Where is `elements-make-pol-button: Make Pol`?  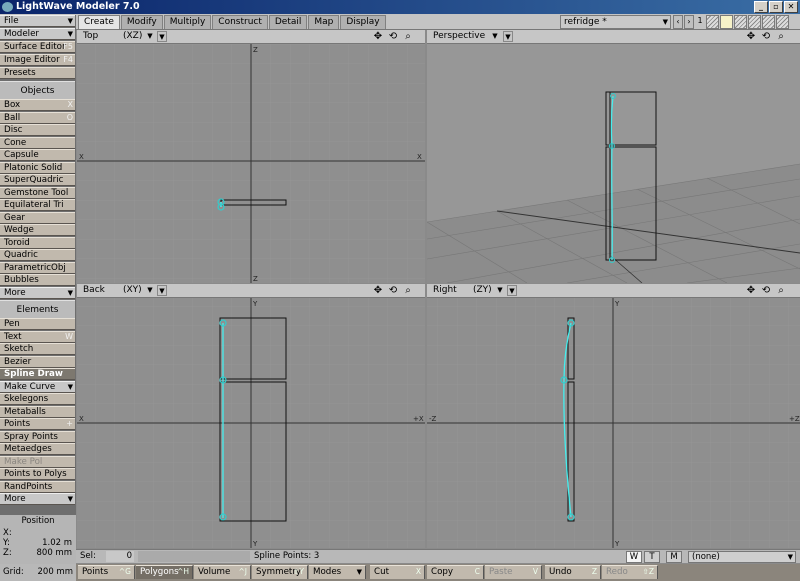
elements-make-pol-button: Make Pol is located at coordinates (37, 461).